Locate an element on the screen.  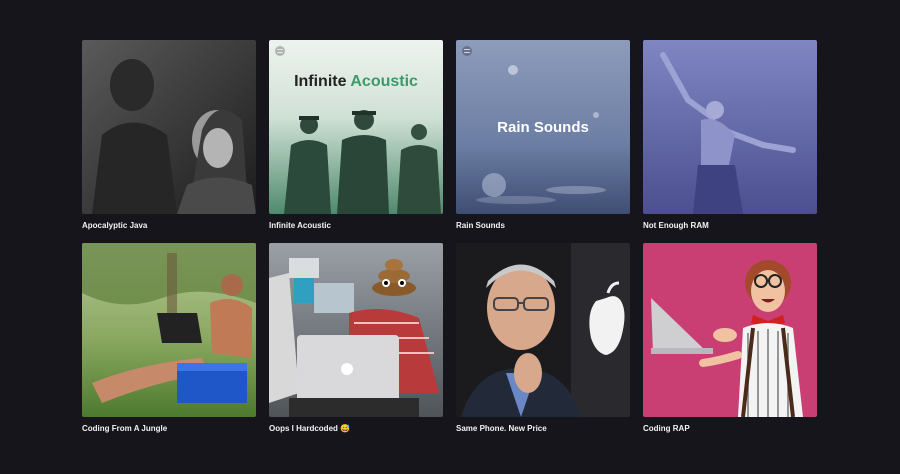
playlist-title: Coding RAP is located at coordinates (730, 429).